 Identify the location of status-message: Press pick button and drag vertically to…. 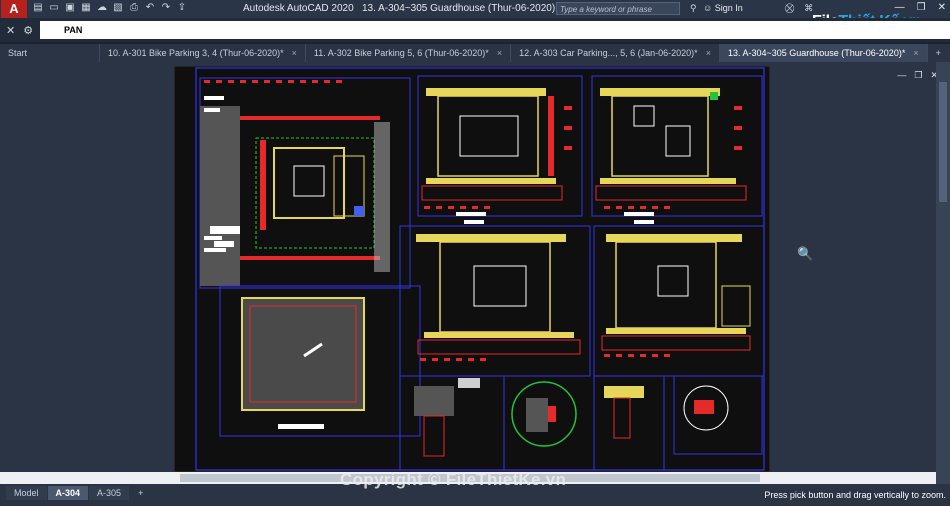
(855, 495).